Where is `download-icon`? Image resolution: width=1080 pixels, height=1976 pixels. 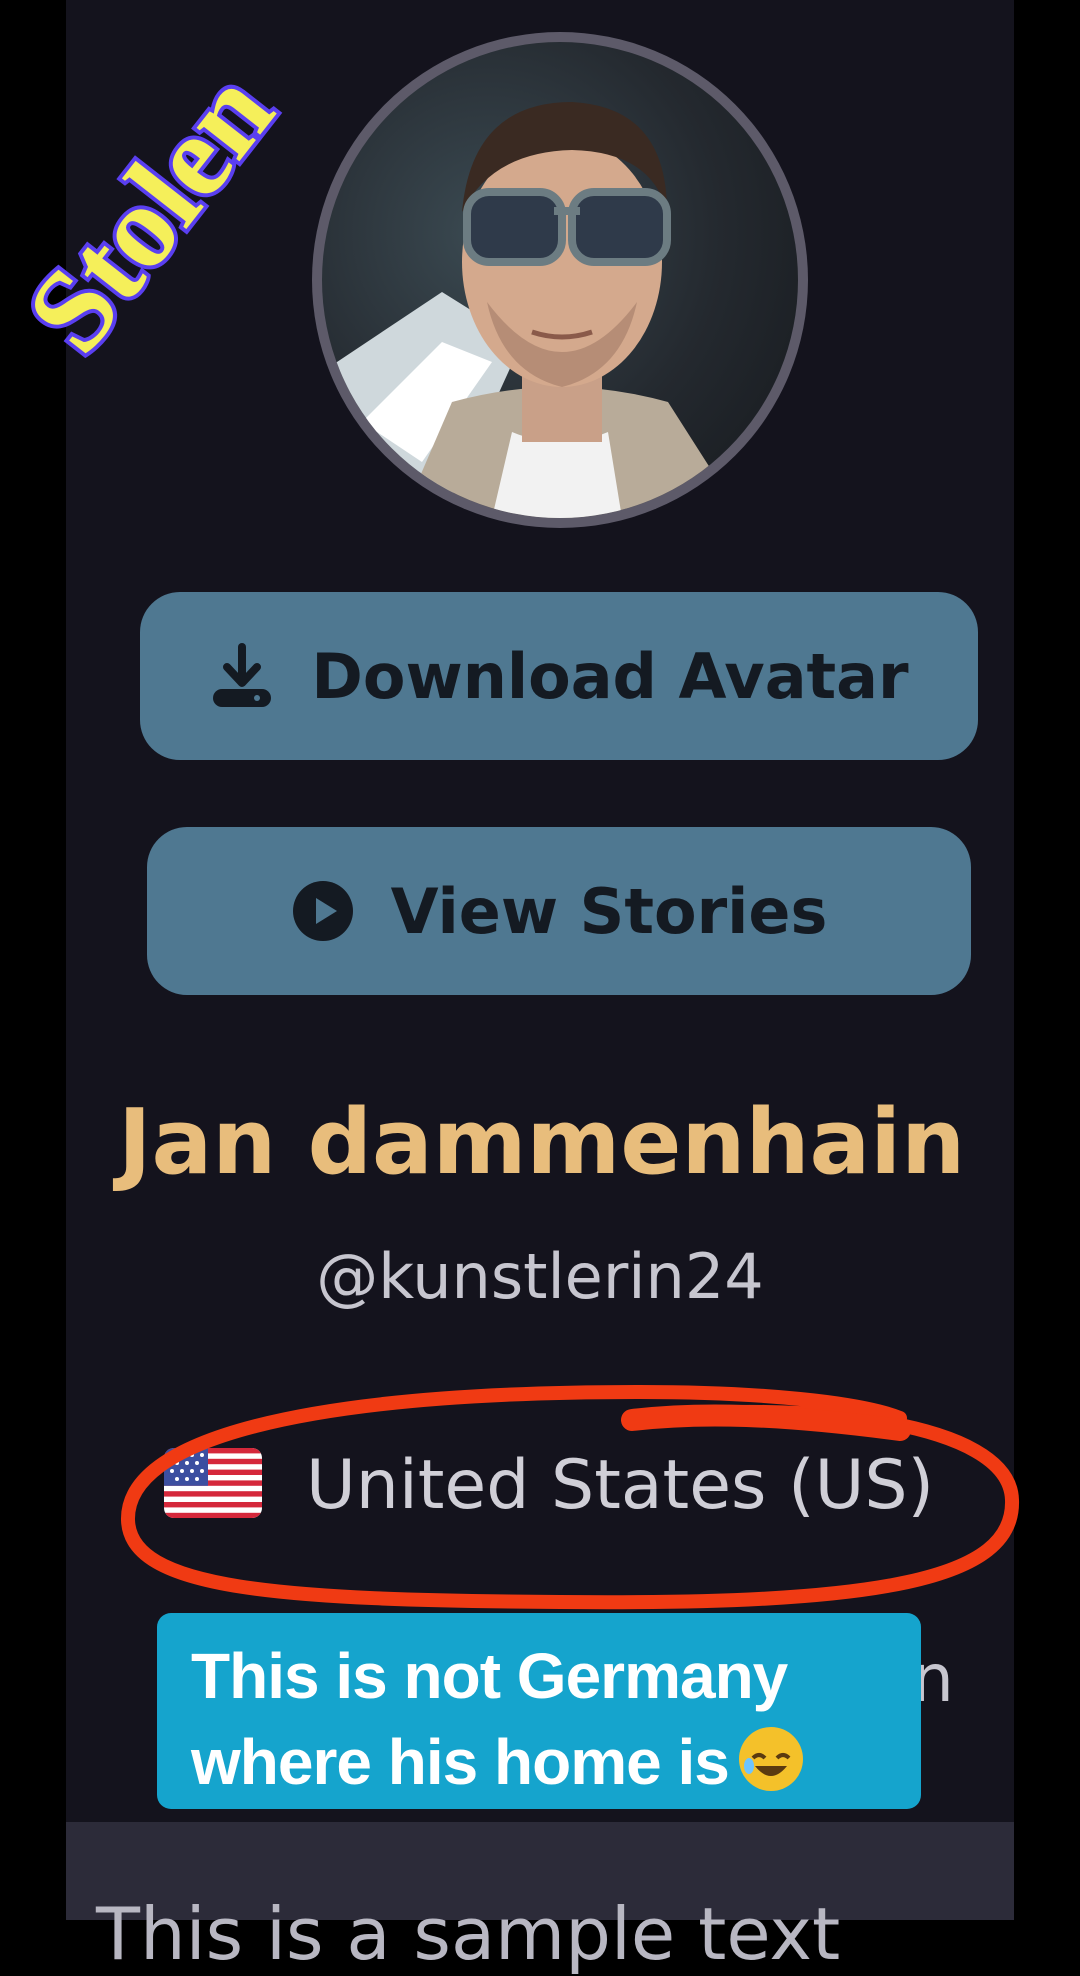 download-icon is located at coordinates (242, 676).